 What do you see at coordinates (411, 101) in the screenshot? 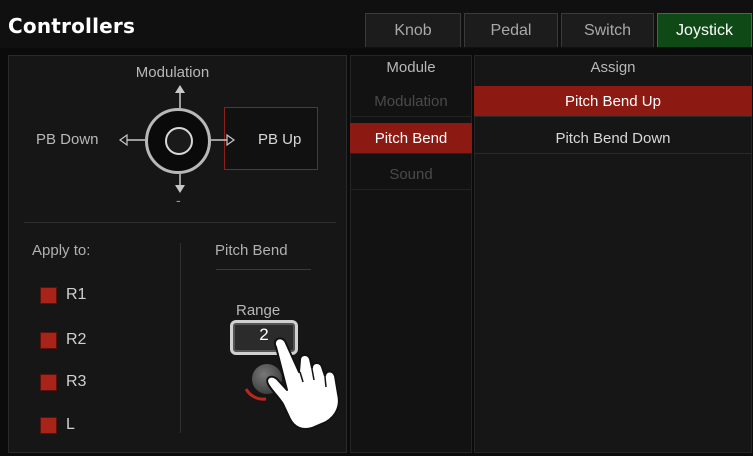
I see `module-item-modulation: Modulation` at bounding box center [411, 101].